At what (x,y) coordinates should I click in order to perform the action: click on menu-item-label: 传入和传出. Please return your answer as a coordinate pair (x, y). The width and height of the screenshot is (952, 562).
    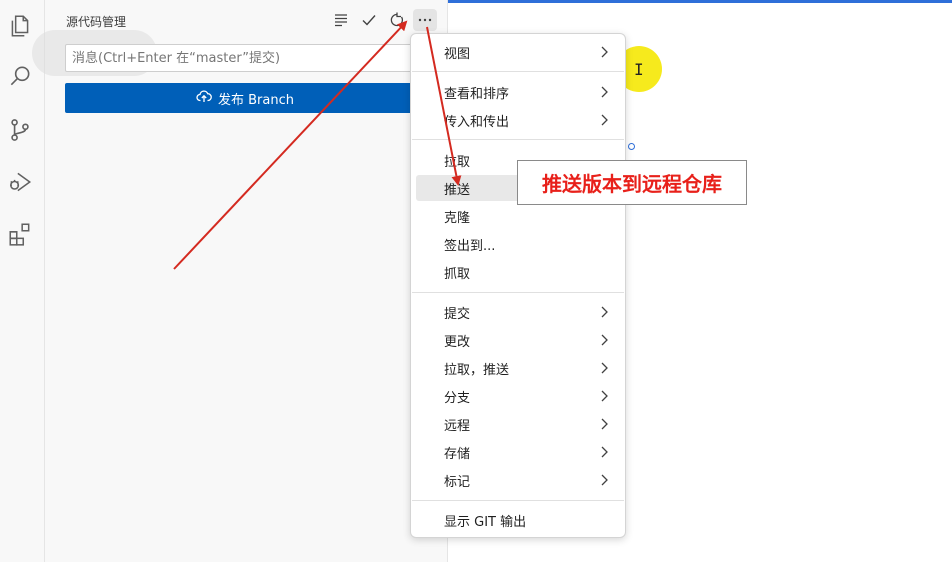
    Looking at the image, I should click on (477, 122).